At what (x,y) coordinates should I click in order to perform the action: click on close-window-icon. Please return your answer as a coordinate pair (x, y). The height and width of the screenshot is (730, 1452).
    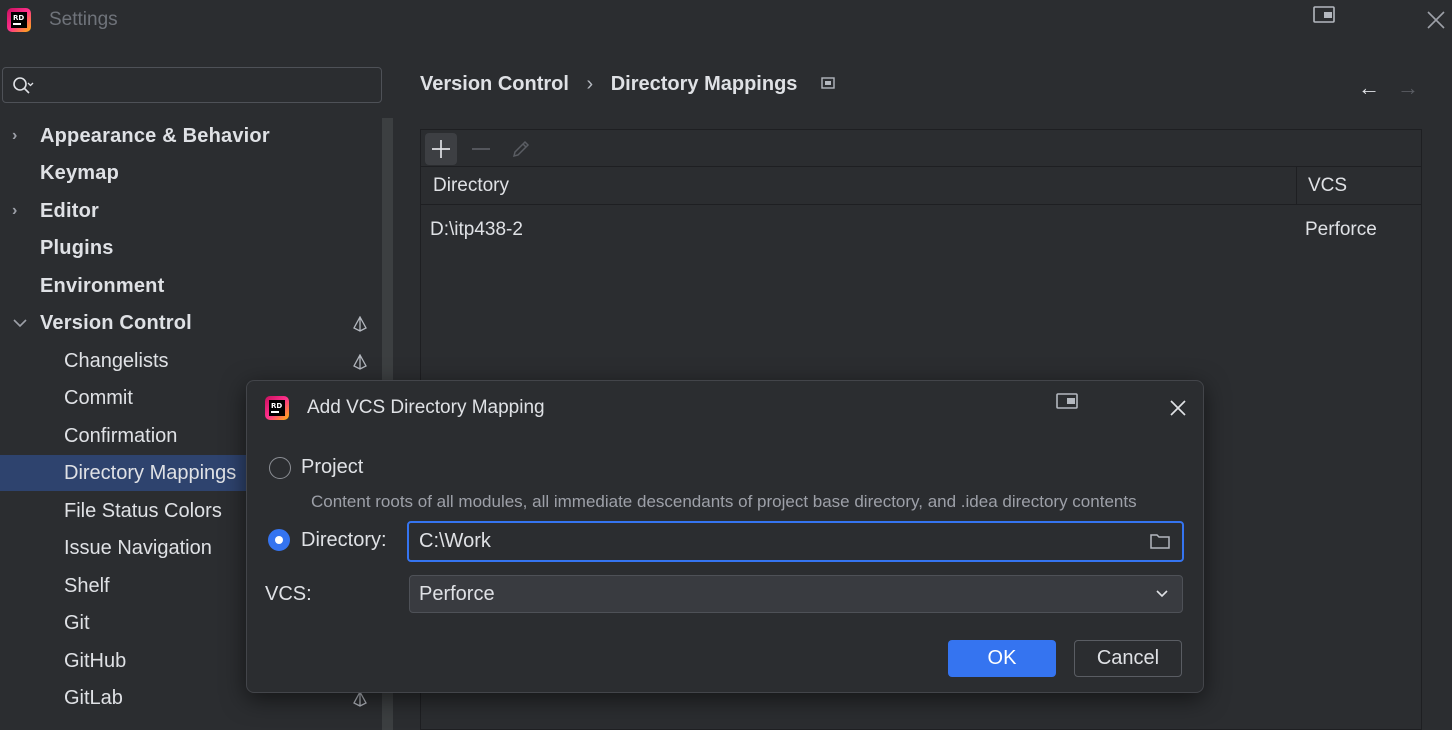
    Looking at the image, I should click on (1436, 20).